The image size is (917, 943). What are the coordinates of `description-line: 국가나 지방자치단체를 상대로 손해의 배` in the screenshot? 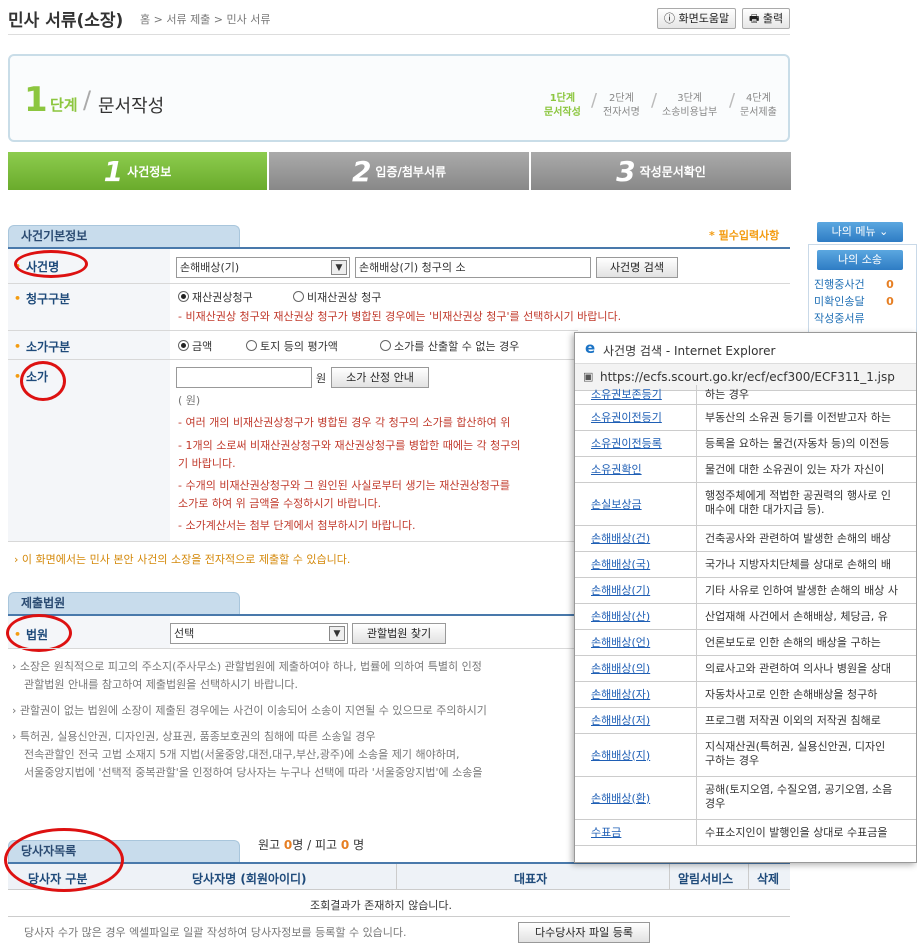 It's located at (798, 564).